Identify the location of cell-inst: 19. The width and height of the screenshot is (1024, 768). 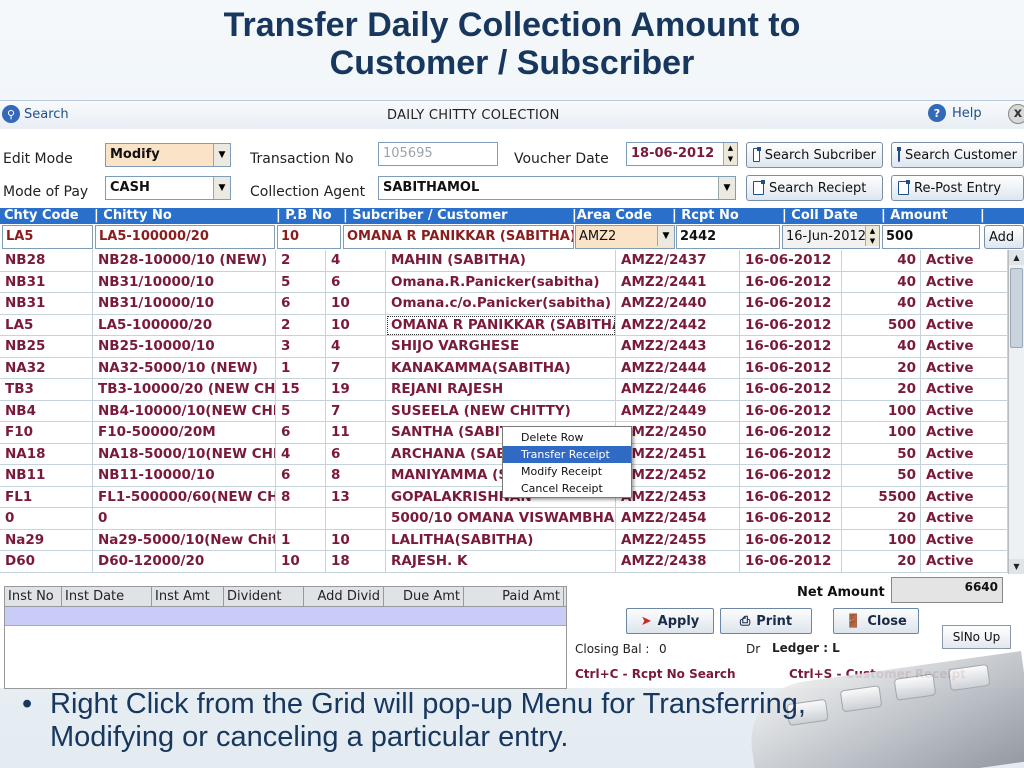
(356, 390).